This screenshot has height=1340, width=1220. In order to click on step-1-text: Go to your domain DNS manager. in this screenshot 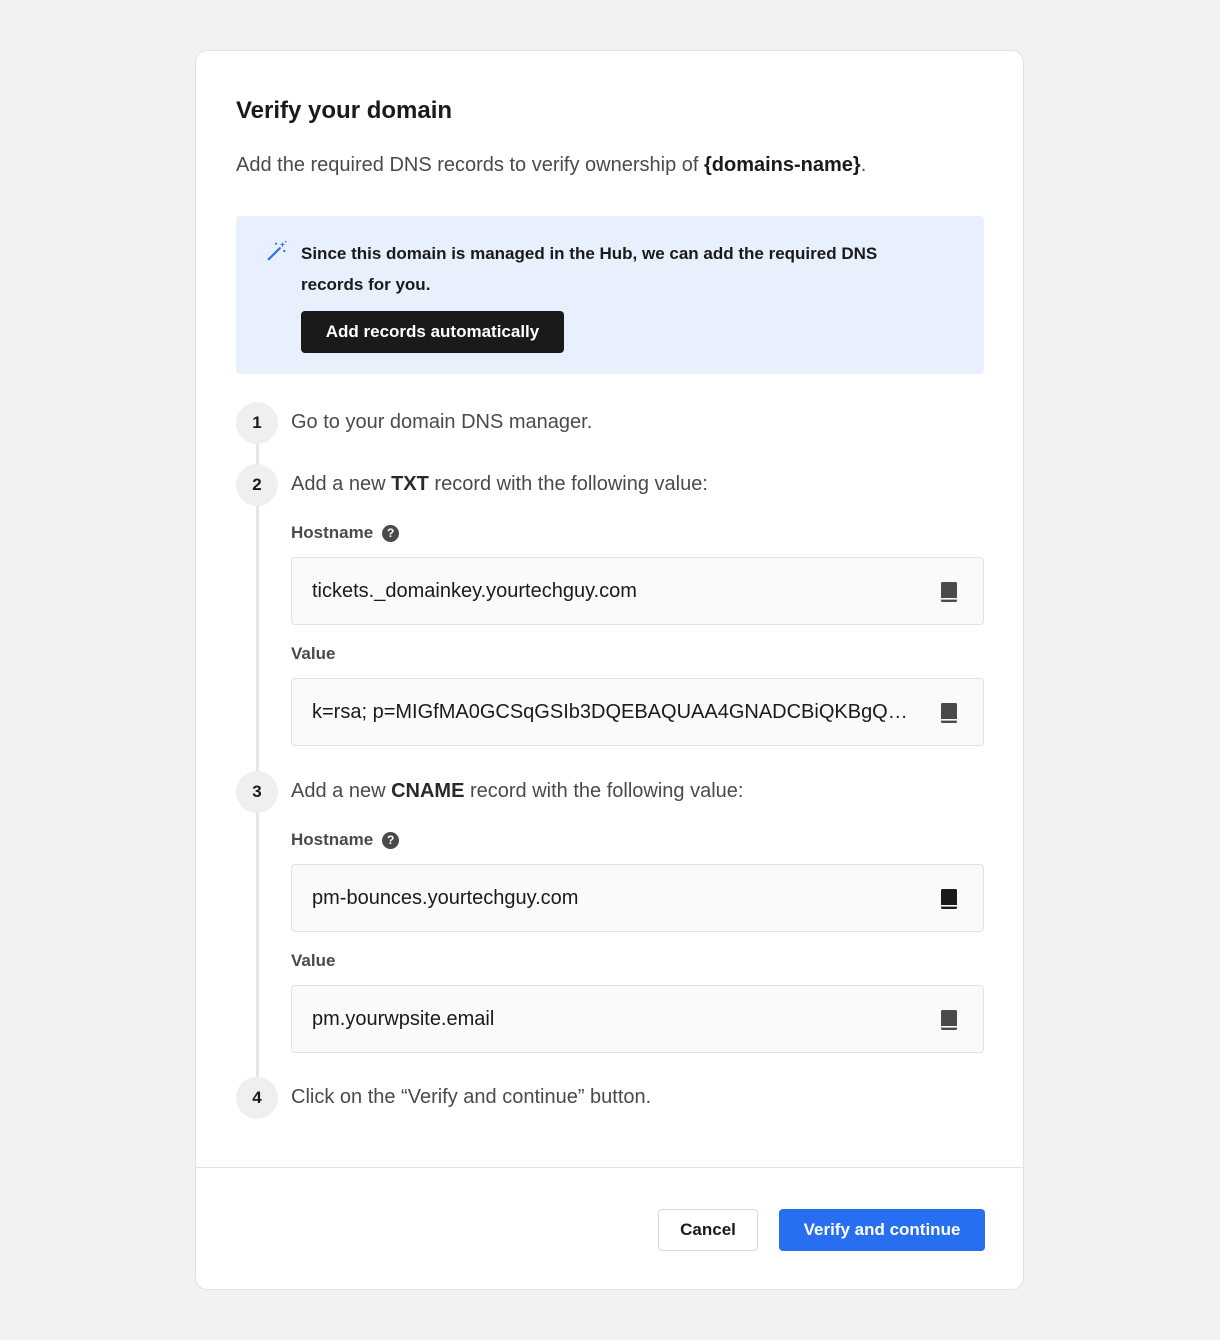, I will do `click(442, 422)`.